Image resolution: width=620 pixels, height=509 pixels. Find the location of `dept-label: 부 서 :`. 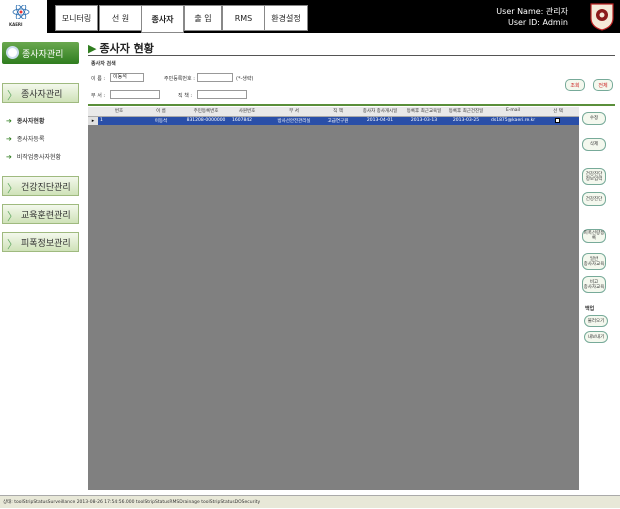

dept-label: 부 서 : is located at coordinates (98, 96).